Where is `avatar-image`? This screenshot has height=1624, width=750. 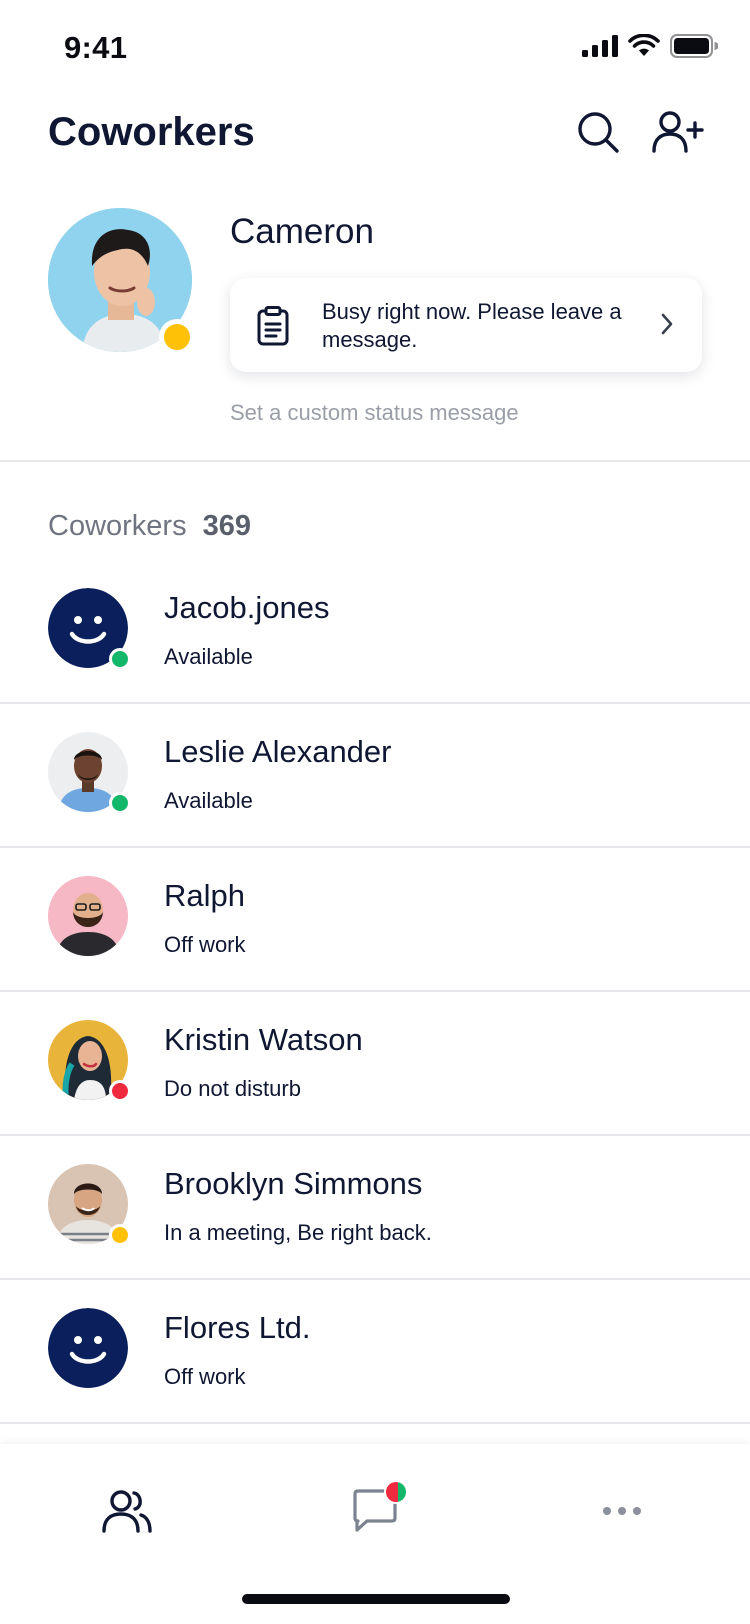 avatar-image is located at coordinates (88, 916).